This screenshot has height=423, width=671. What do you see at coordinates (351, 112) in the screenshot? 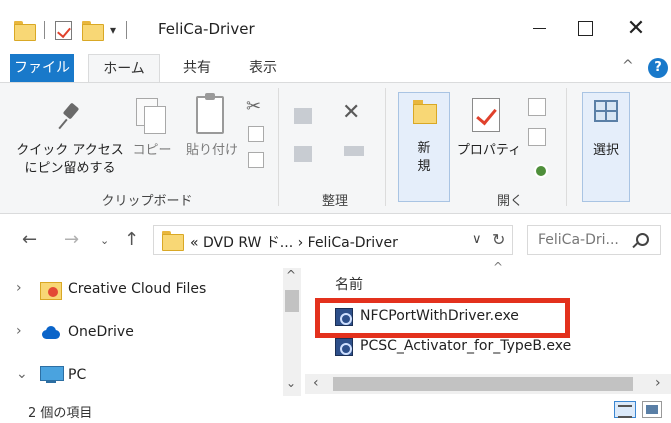
I see `delete-icon: ✕` at bounding box center [351, 112].